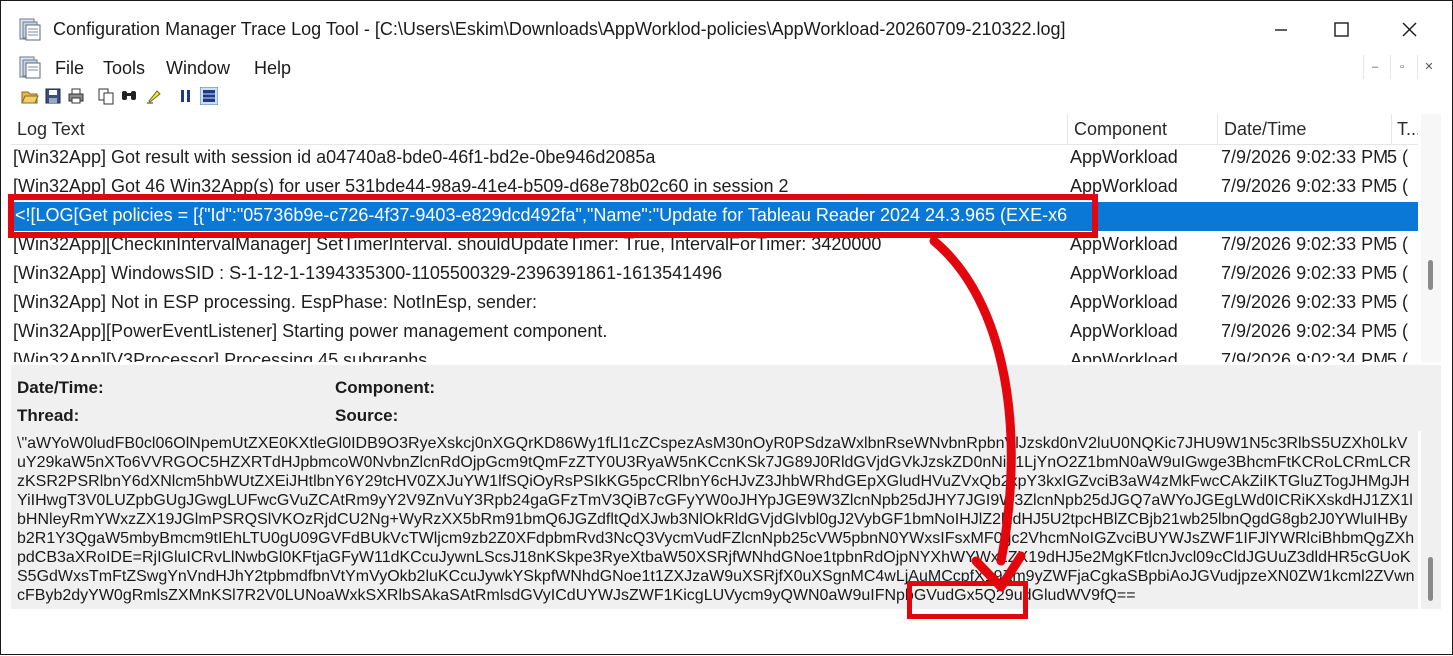 This screenshot has width=1453, height=656. Describe the element at coordinates (1265, 129) in the screenshot. I see `column-datetime: Date/Time` at that location.